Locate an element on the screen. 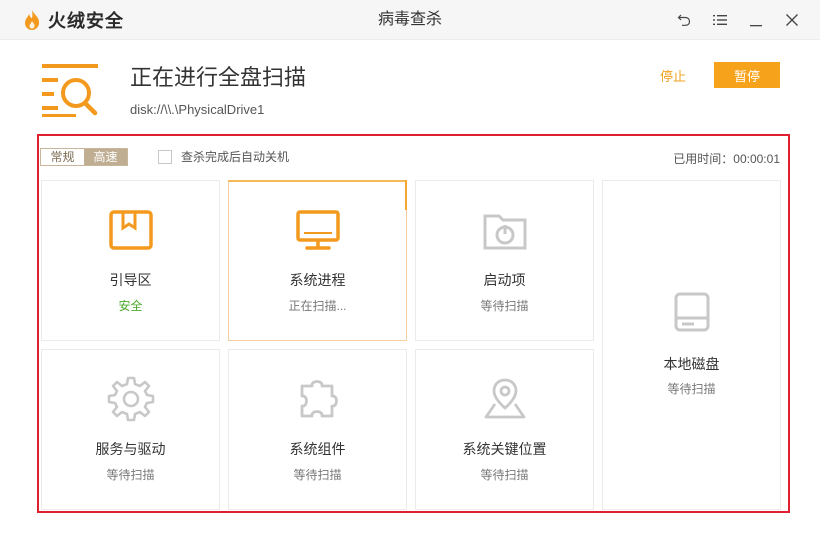  elapsed-label: 已用时间： is located at coordinates (703, 159).